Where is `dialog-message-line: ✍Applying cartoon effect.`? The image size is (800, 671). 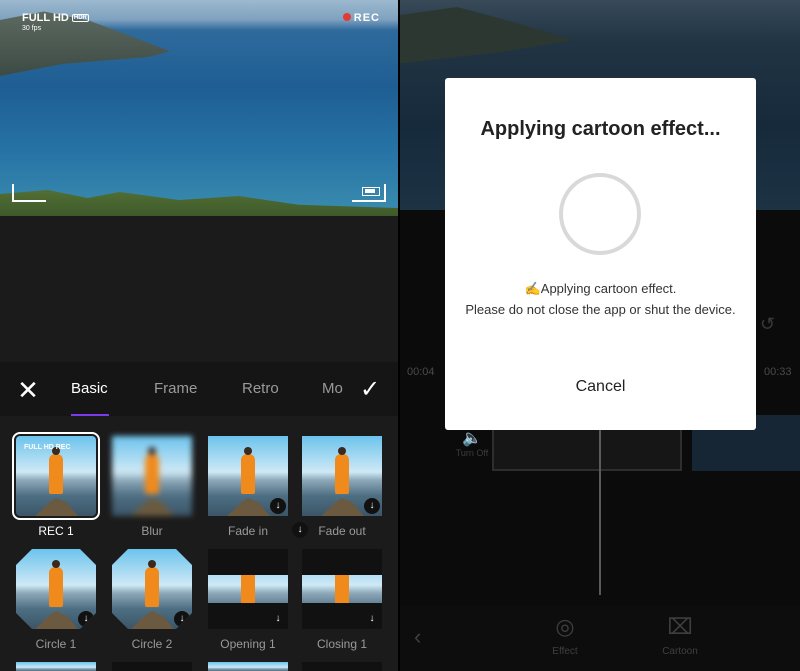 dialog-message-line: ✍Applying cartoon effect. is located at coordinates (600, 288).